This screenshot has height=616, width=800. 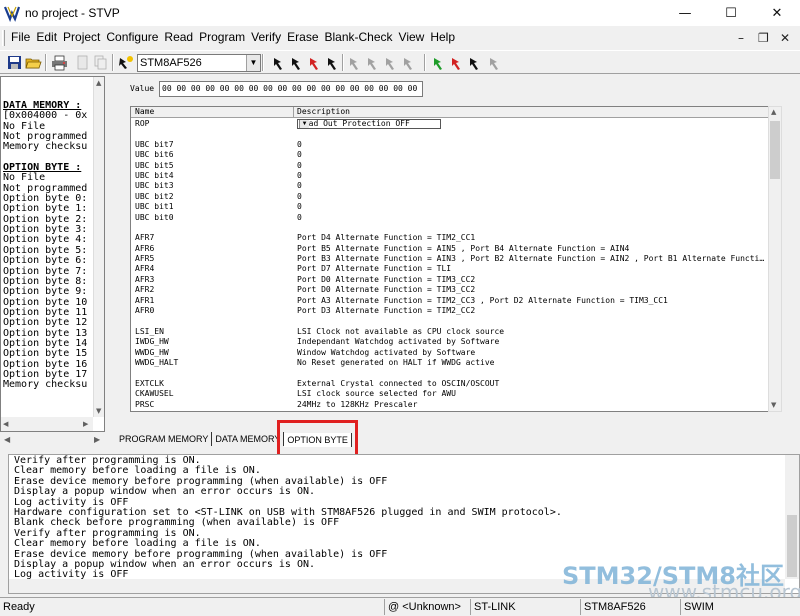 I want to click on mdi-minimize-icon: –, so click(x=741, y=38).